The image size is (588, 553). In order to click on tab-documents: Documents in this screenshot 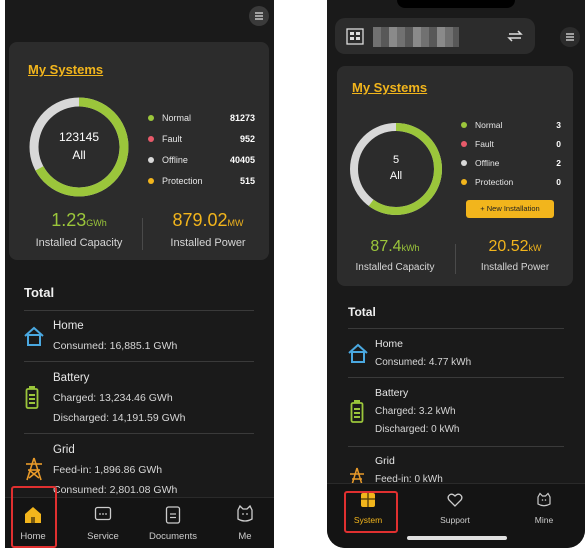, I will do `click(173, 524)`.